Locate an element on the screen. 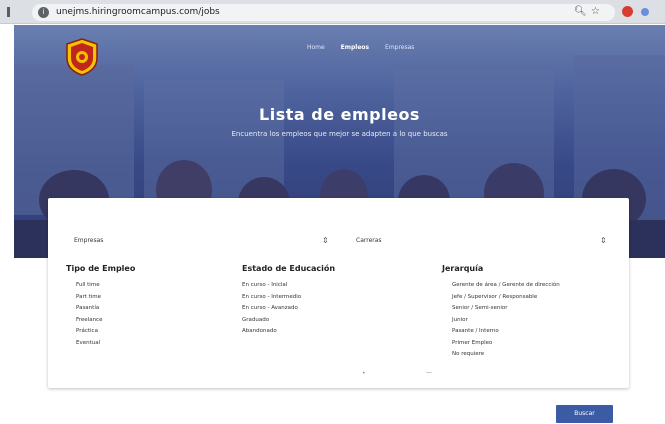  filter-option: Jefe / Supervisor / Responsable is located at coordinates (501, 298).